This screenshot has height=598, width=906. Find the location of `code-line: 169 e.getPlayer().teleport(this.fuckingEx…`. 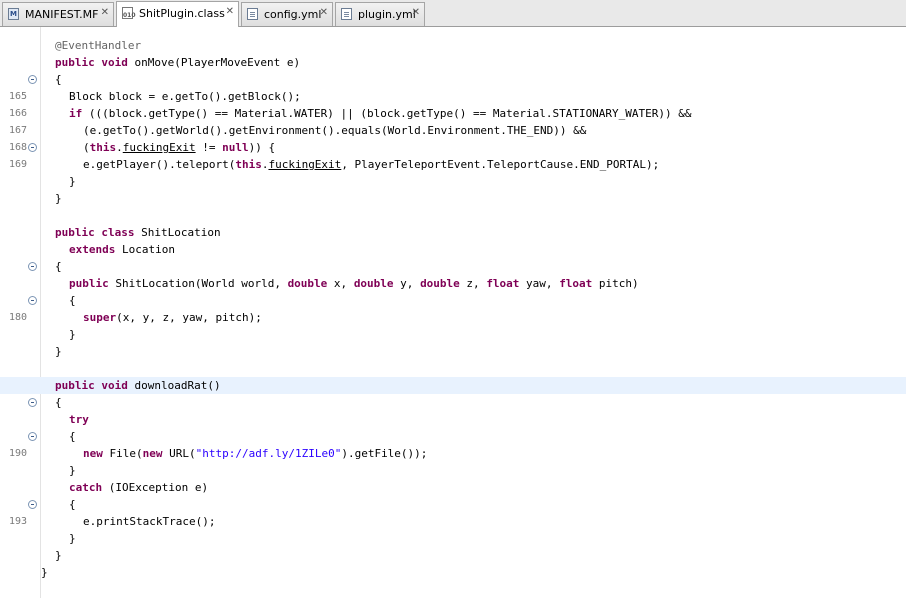

code-line: 169 e.getPlayer().teleport(this.fuckingEx… is located at coordinates (453, 164).